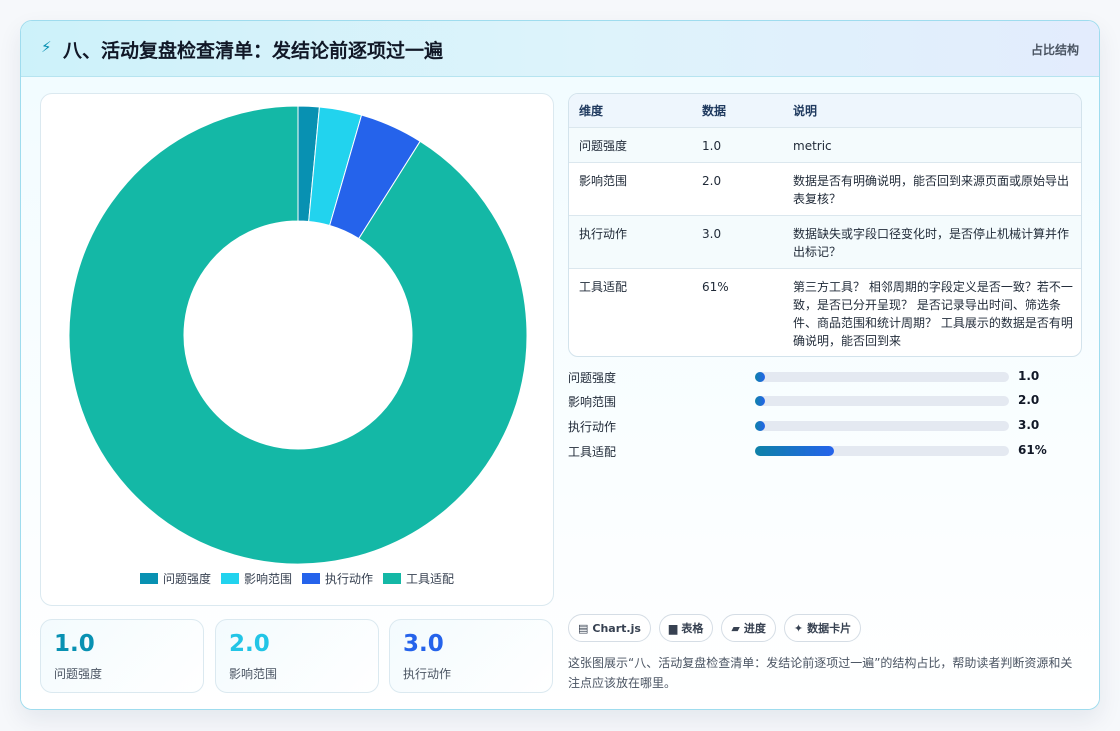 The width and height of the screenshot is (1120, 731). What do you see at coordinates (592, 402) in the screenshot?
I see `progress-label: 影响范围` at bounding box center [592, 402].